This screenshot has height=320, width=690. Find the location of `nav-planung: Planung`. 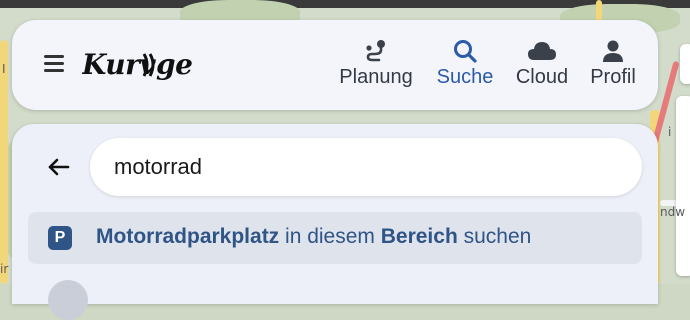

nav-planung: Planung is located at coordinates (376, 63).